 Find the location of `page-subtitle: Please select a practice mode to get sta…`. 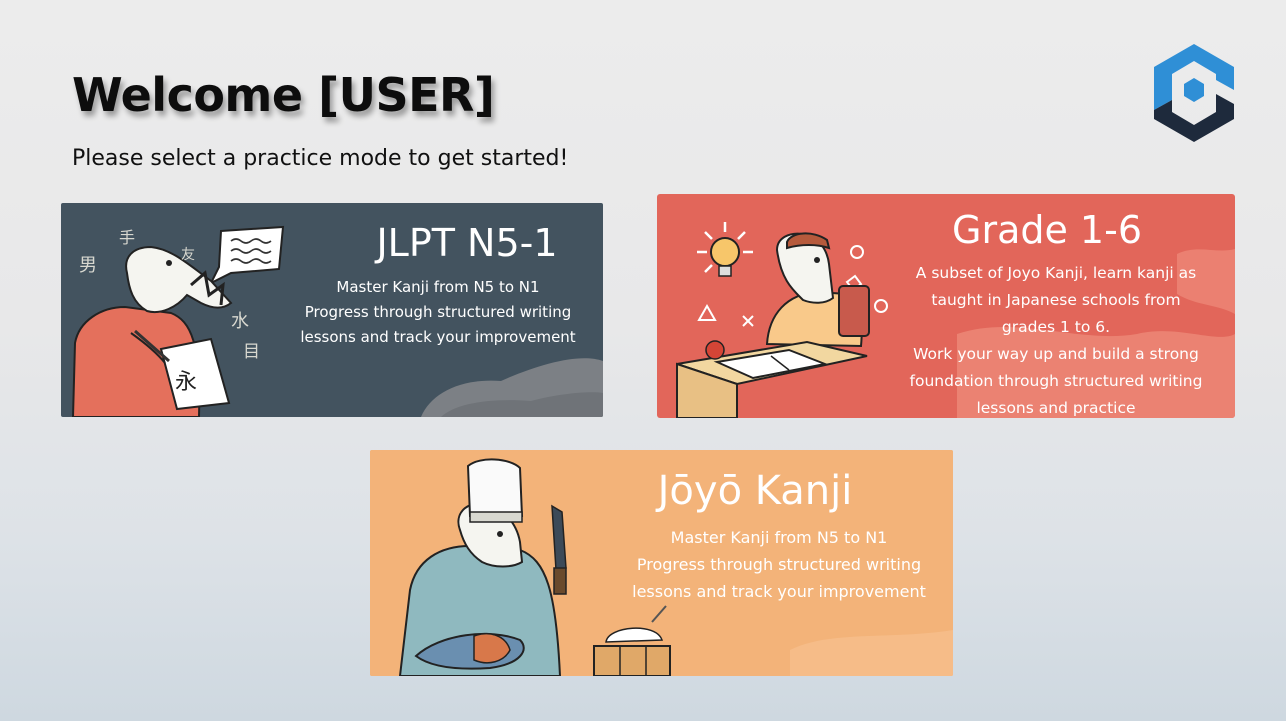

page-subtitle: Please select a practice mode to get sta… is located at coordinates (320, 158).